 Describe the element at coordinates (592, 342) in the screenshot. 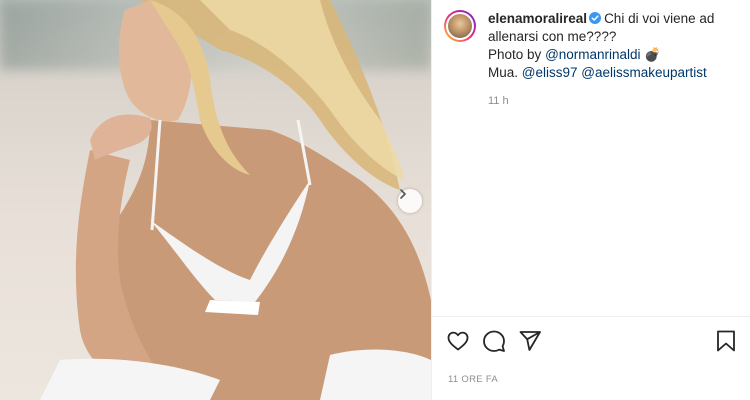

I see `post-actions-bar` at that location.